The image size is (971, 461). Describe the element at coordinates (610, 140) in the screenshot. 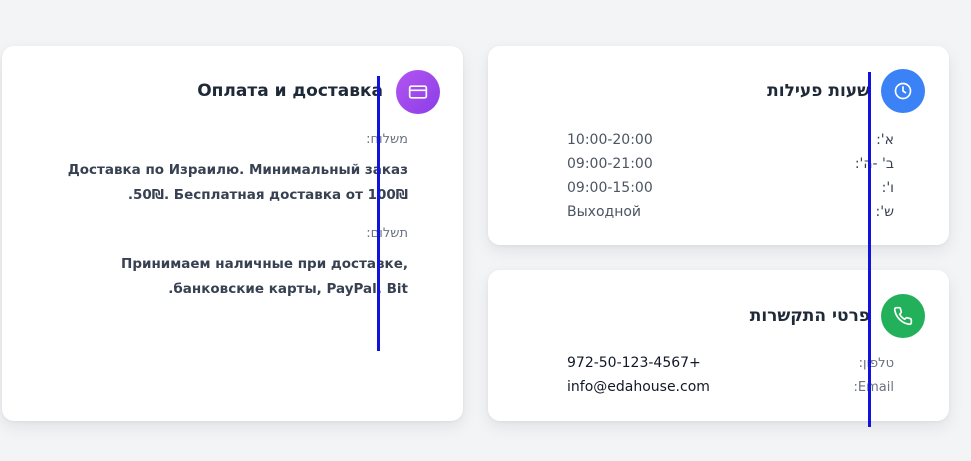

I see `hours-time-0: 10:00-20:00` at that location.